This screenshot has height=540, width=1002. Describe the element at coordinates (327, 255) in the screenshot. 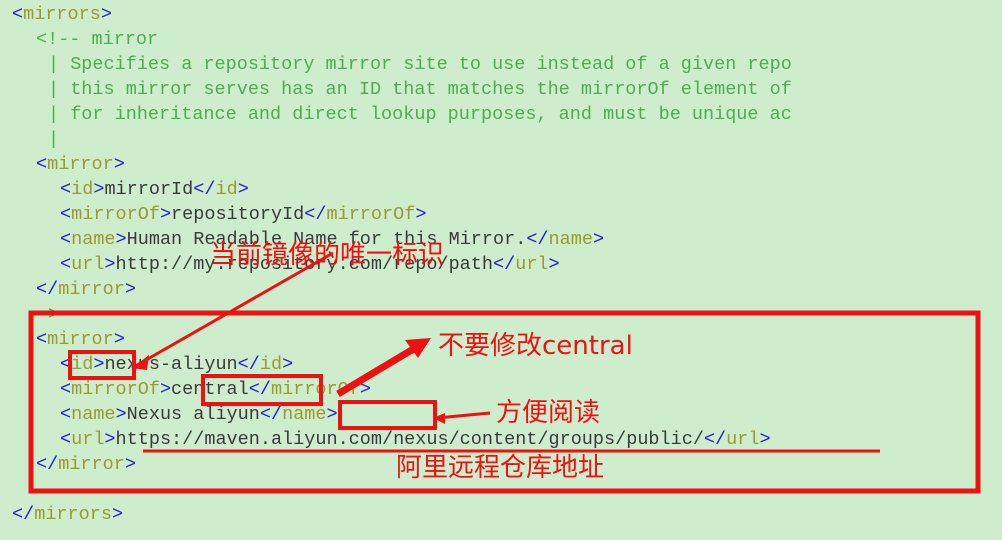

I see `annotation-unique-id: 当前镜像的唯一标识` at that location.